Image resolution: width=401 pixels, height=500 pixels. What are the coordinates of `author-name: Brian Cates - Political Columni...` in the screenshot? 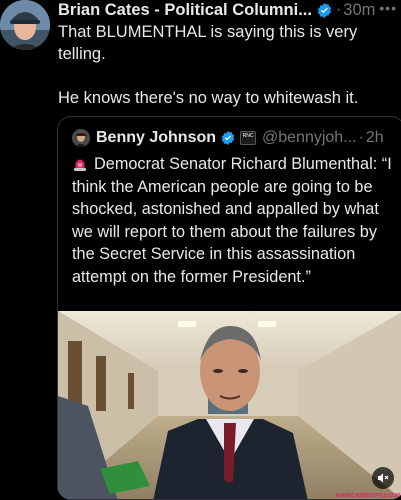 It's located at (185, 10).